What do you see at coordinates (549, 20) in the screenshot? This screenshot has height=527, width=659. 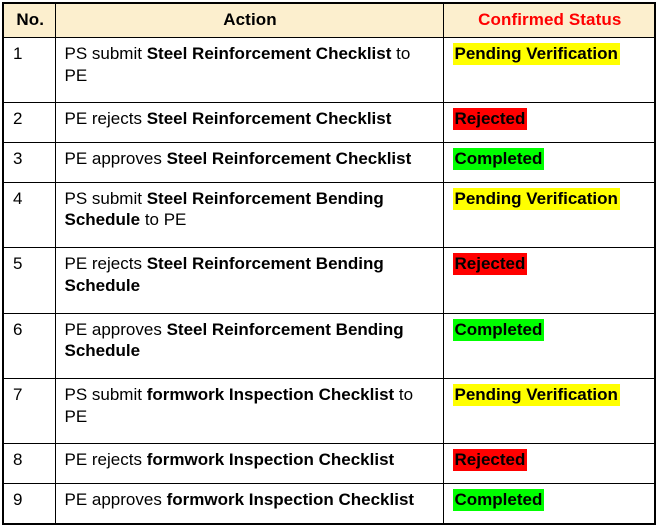 I see `column-header-status: Confirmed Status` at bounding box center [549, 20].